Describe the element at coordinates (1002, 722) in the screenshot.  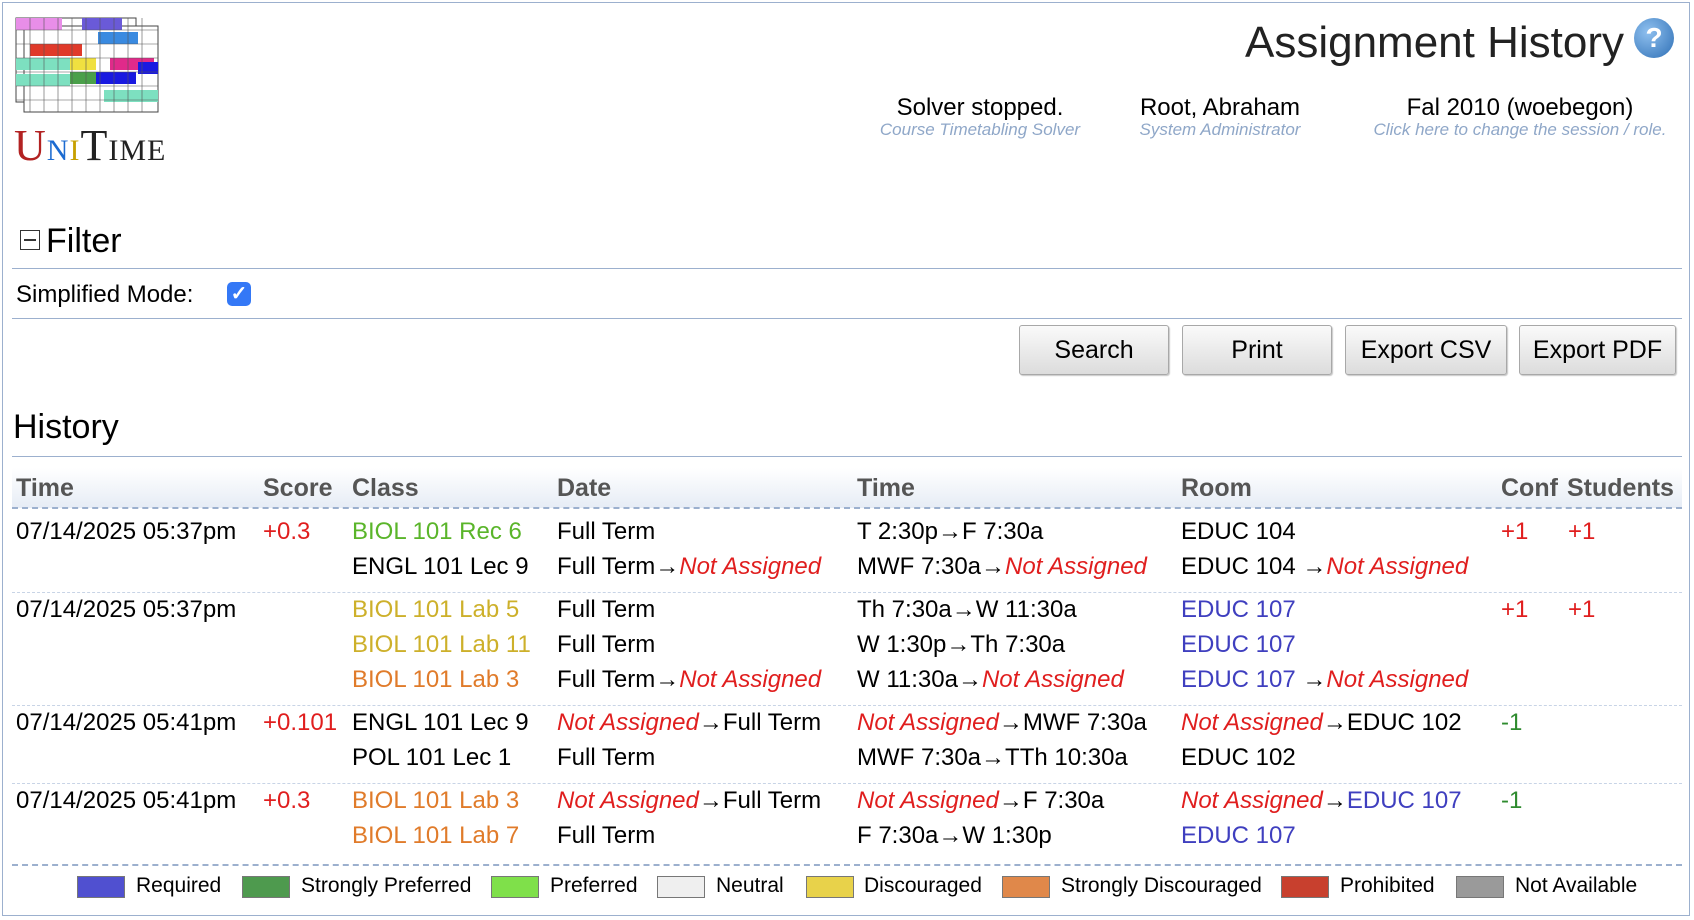
I see `row-6-class-time: Not Assigned→MWF 7:30a` at that location.